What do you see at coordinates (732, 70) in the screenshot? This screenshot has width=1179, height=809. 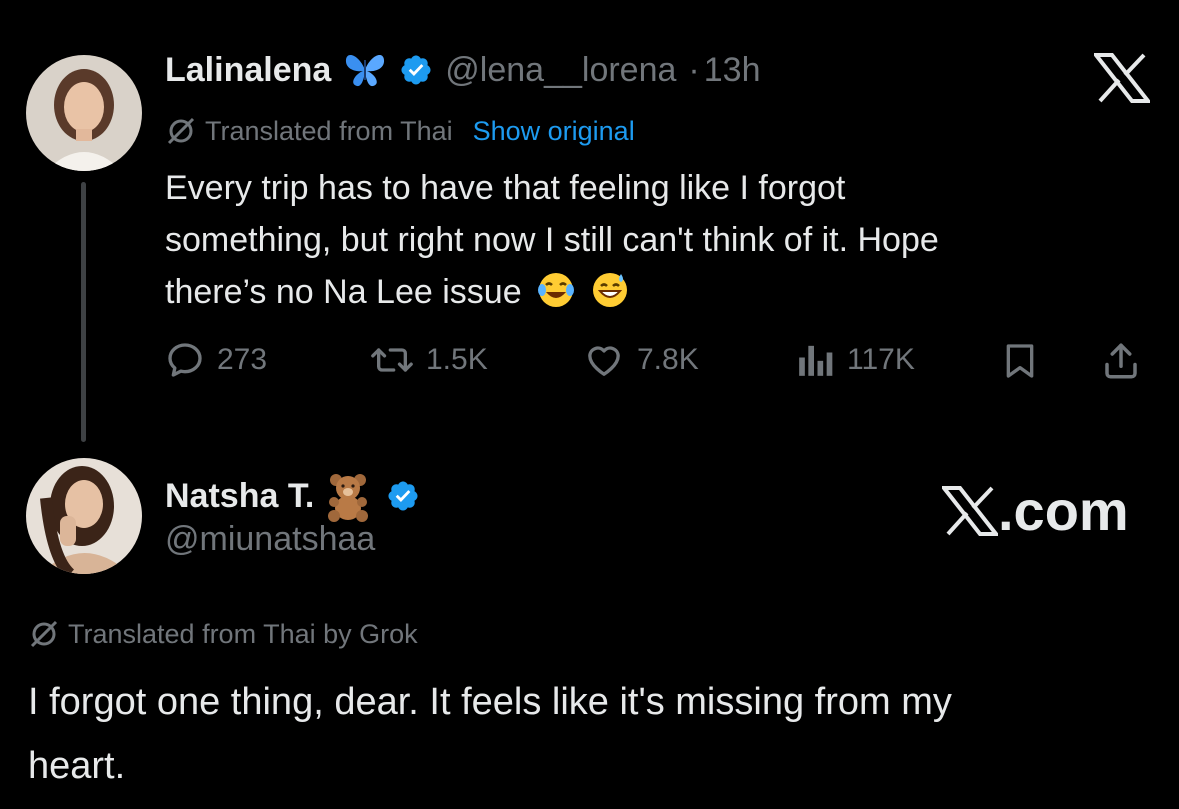 I see `tweet1-time: 13h` at bounding box center [732, 70].